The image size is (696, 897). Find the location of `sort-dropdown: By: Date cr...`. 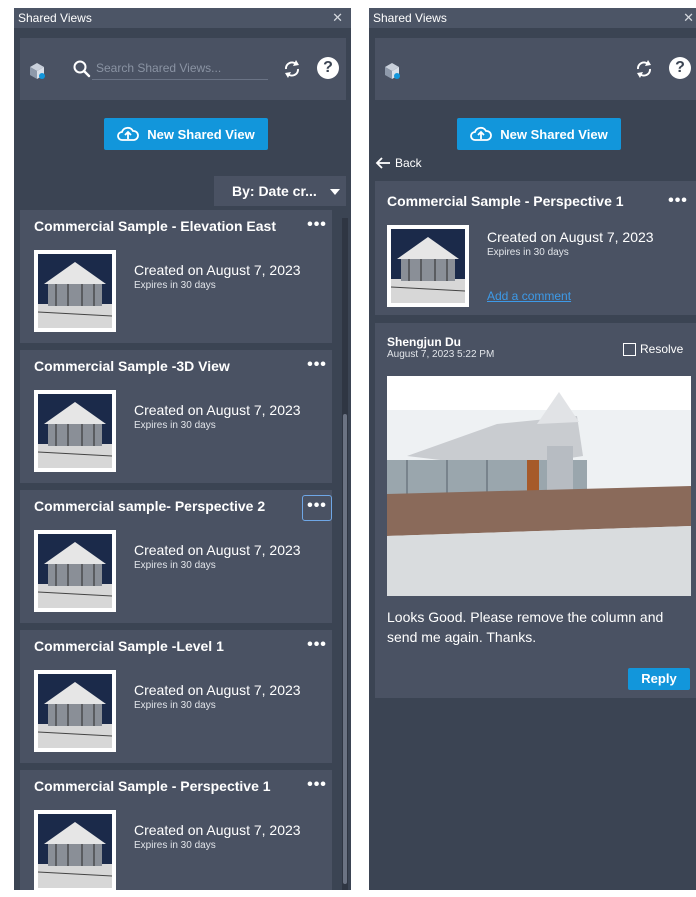

sort-dropdown: By: Date cr... is located at coordinates (280, 191).